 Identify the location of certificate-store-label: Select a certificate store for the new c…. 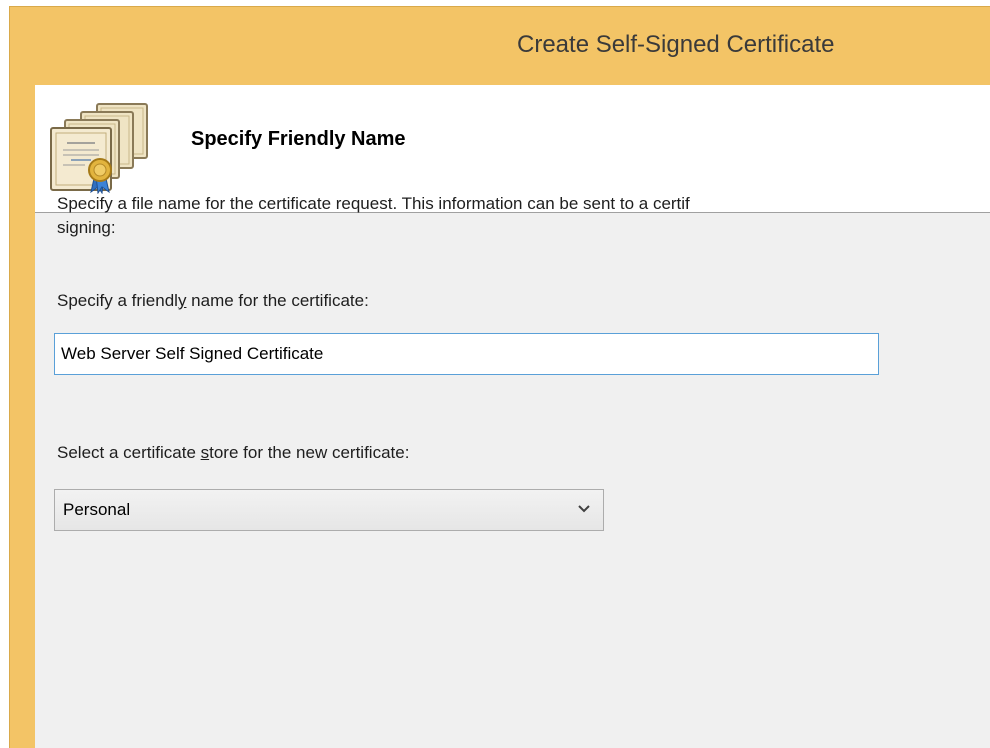
(233, 453).